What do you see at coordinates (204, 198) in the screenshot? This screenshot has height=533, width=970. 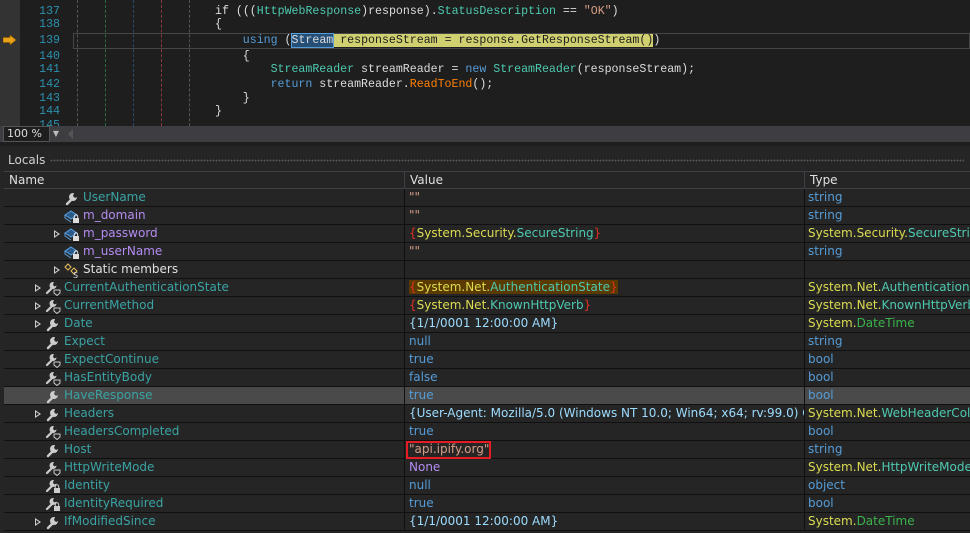 I see `name-cell: UserName` at bounding box center [204, 198].